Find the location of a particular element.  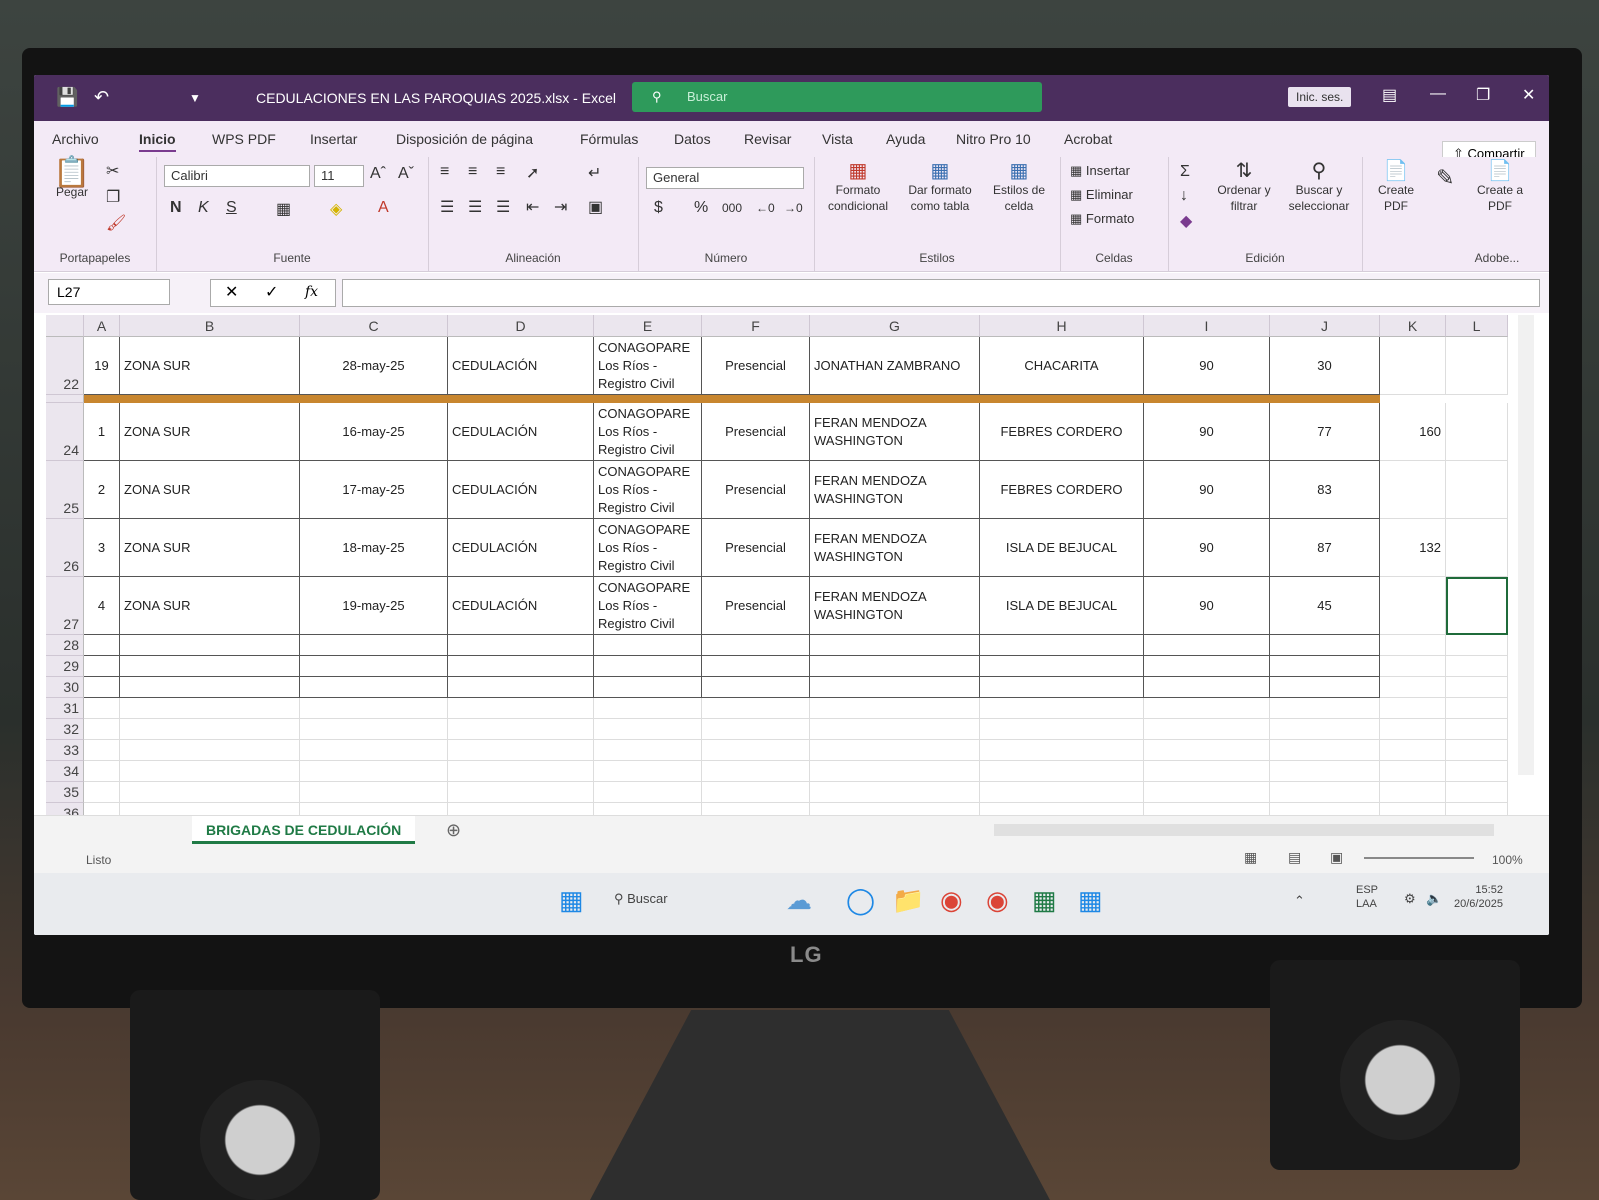

cell-j26: 87 is located at coordinates (1325, 548).